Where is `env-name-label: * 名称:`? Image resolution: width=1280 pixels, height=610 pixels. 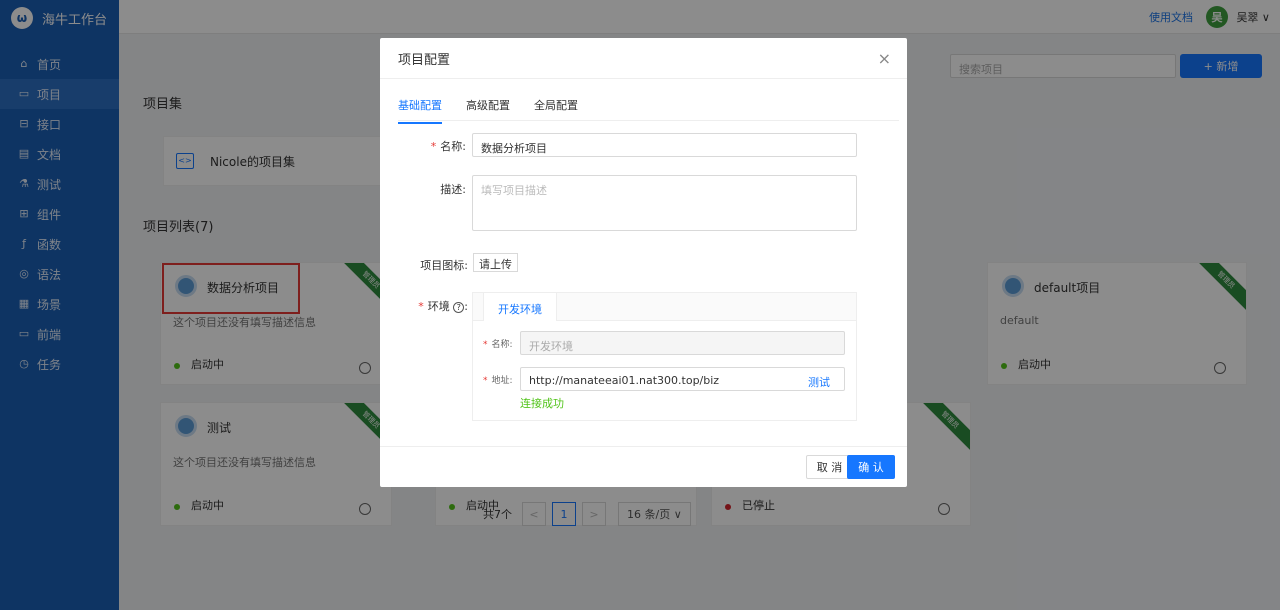
env-name-label: * 名称: is located at coordinates (498, 345).